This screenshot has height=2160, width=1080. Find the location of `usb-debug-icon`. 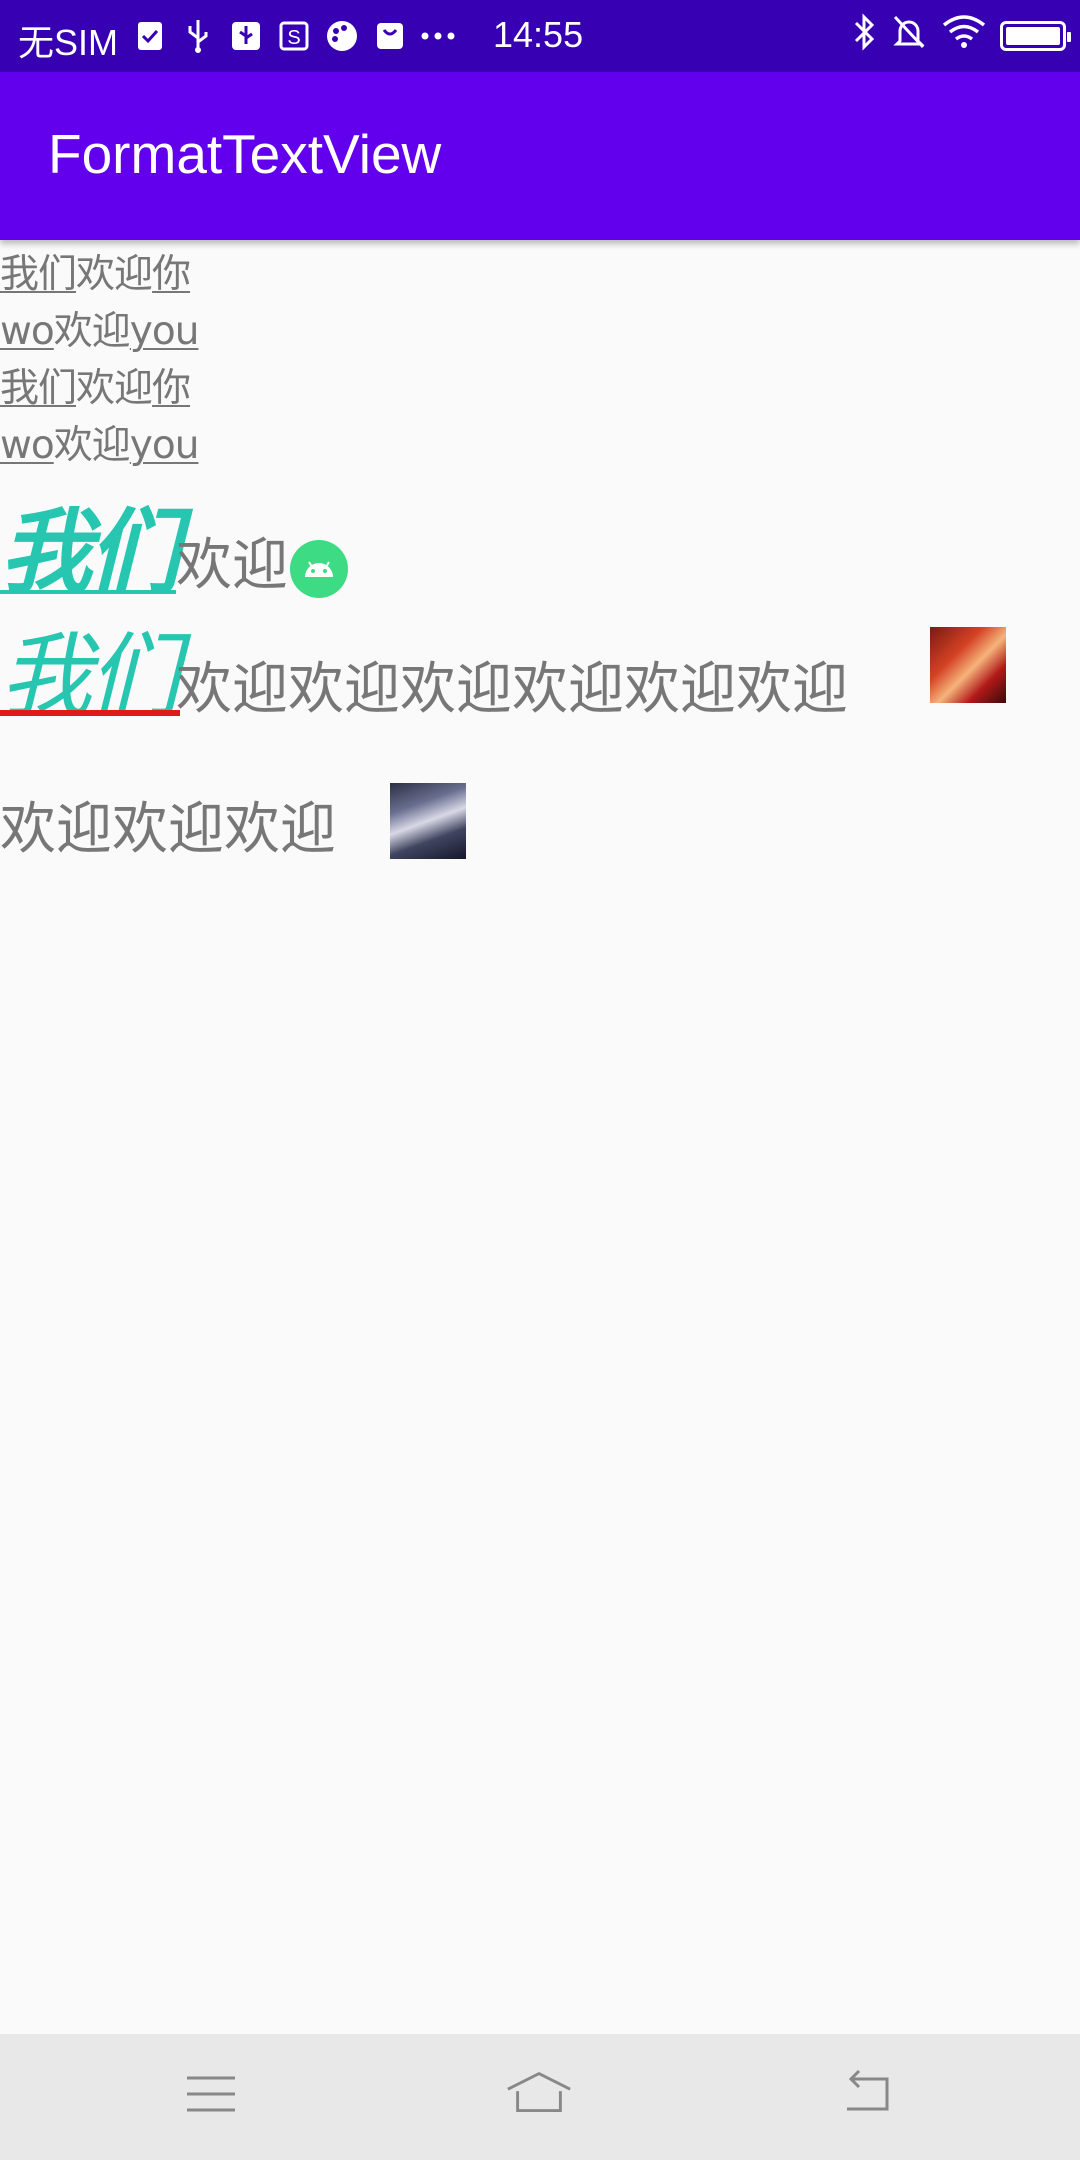

usb-debug-icon is located at coordinates (246, 36).